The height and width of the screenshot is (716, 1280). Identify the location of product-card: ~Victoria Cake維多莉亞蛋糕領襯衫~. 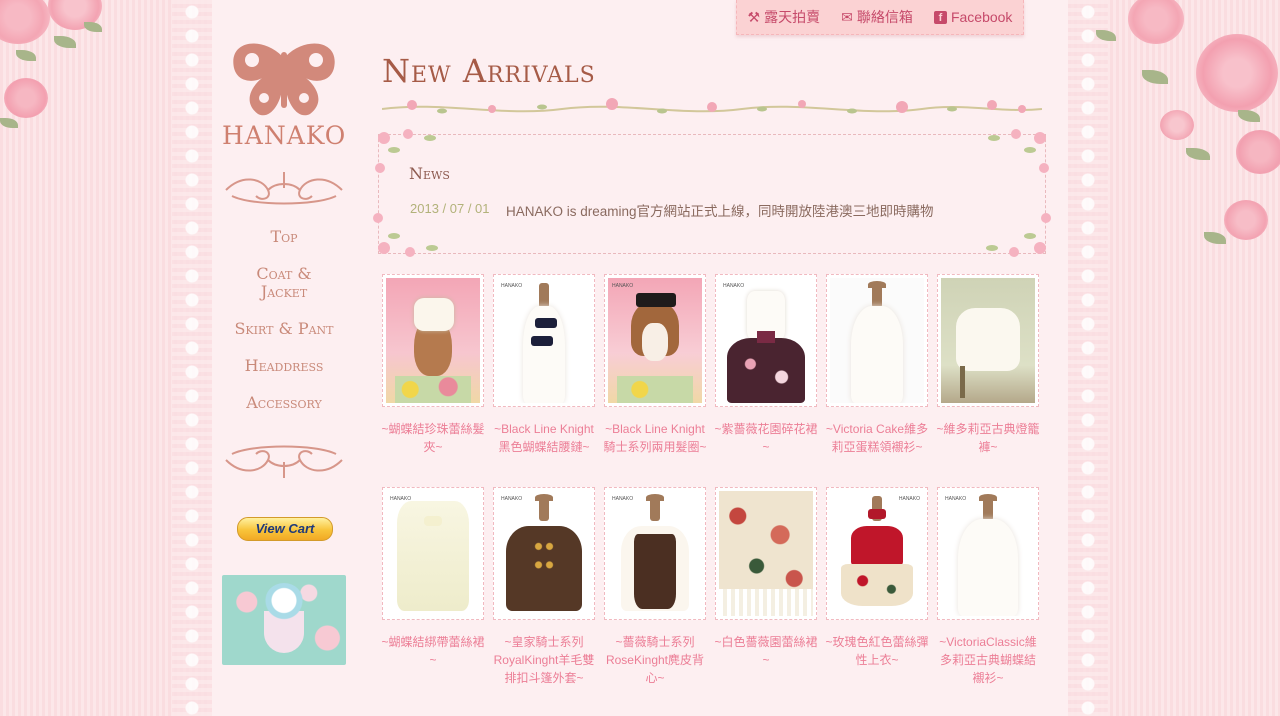
(877, 365).